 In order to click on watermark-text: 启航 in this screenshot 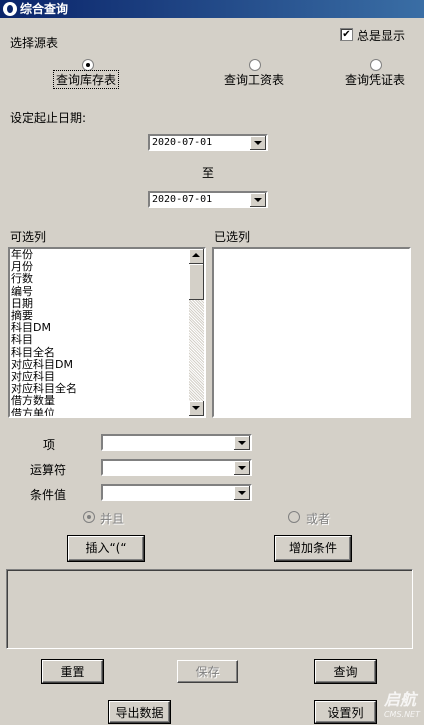, I will do `click(399, 699)`.